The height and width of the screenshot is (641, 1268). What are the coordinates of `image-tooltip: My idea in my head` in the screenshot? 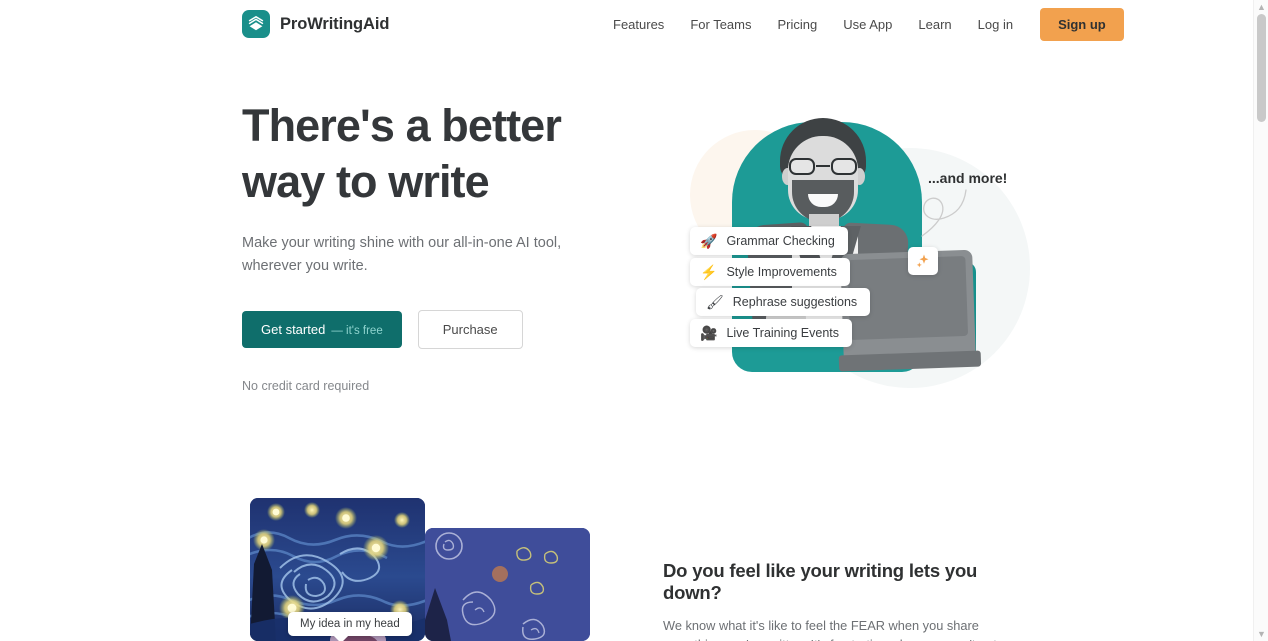 It's located at (350, 624).